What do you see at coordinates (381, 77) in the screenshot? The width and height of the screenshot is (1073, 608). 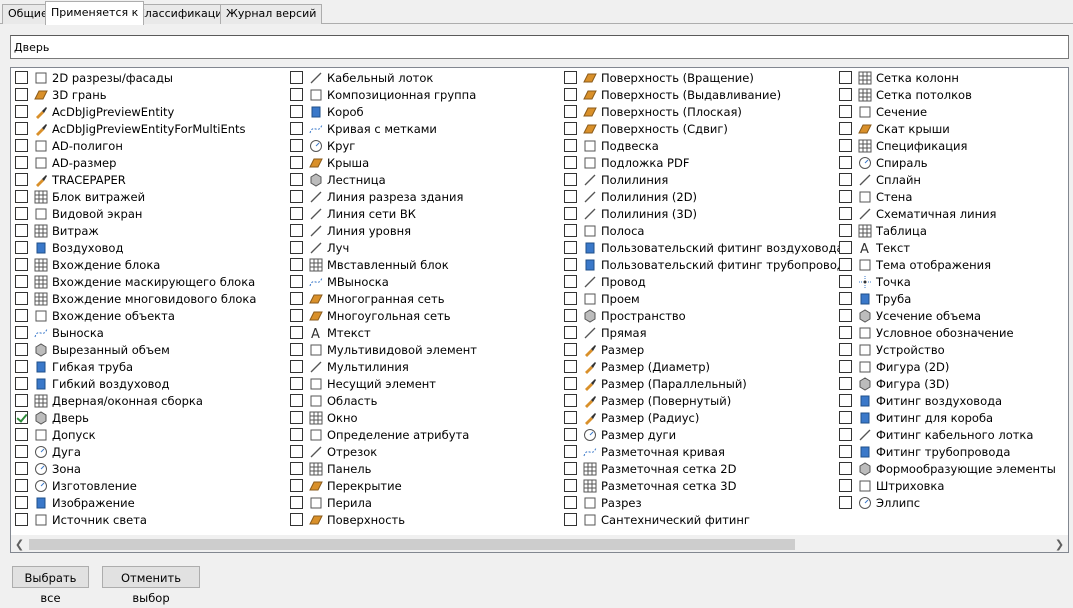 I see `list-item: Кабельный лоток` at bounding box center [381, 77].